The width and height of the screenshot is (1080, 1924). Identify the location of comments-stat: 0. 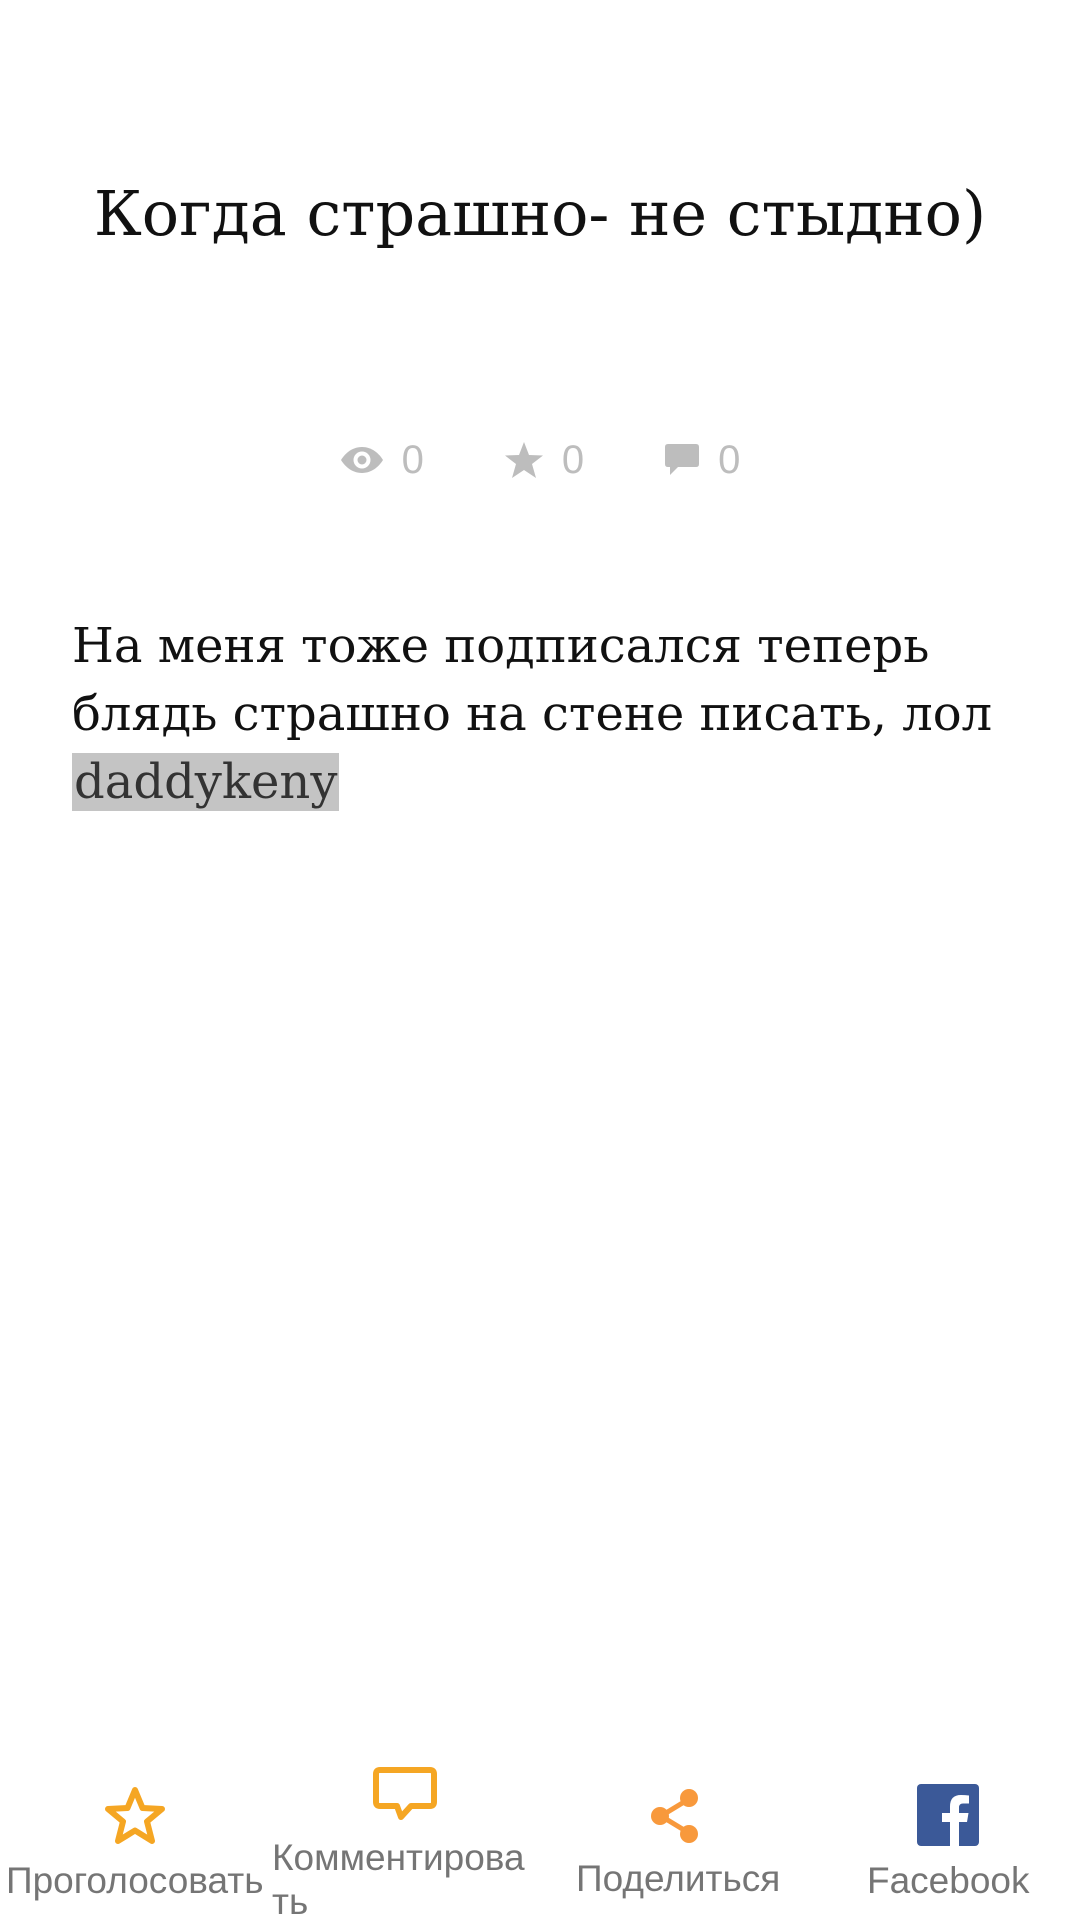
(702, 460).